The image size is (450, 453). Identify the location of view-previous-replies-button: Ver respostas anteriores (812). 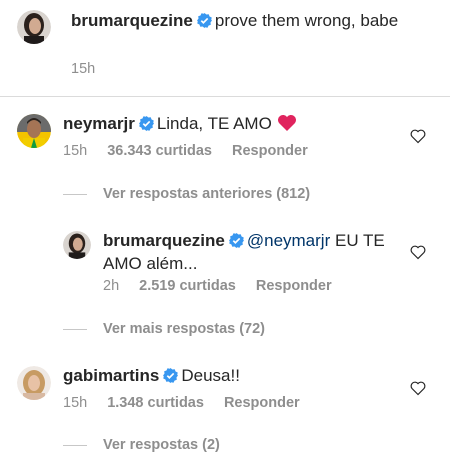
(186, 194).